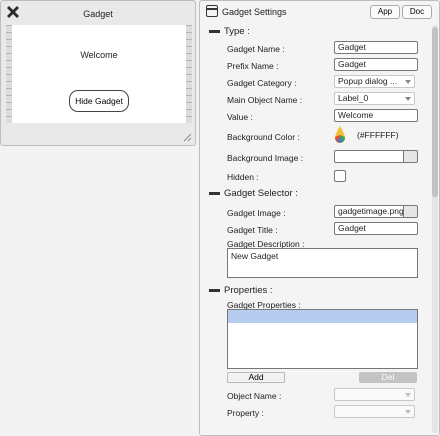 The height and width of the screenshot is (436, 440). What do you see at coordinates (263, 137) in the screenshot?
I see `background-color-label: Background Color :` at bounding box center [263, 137].